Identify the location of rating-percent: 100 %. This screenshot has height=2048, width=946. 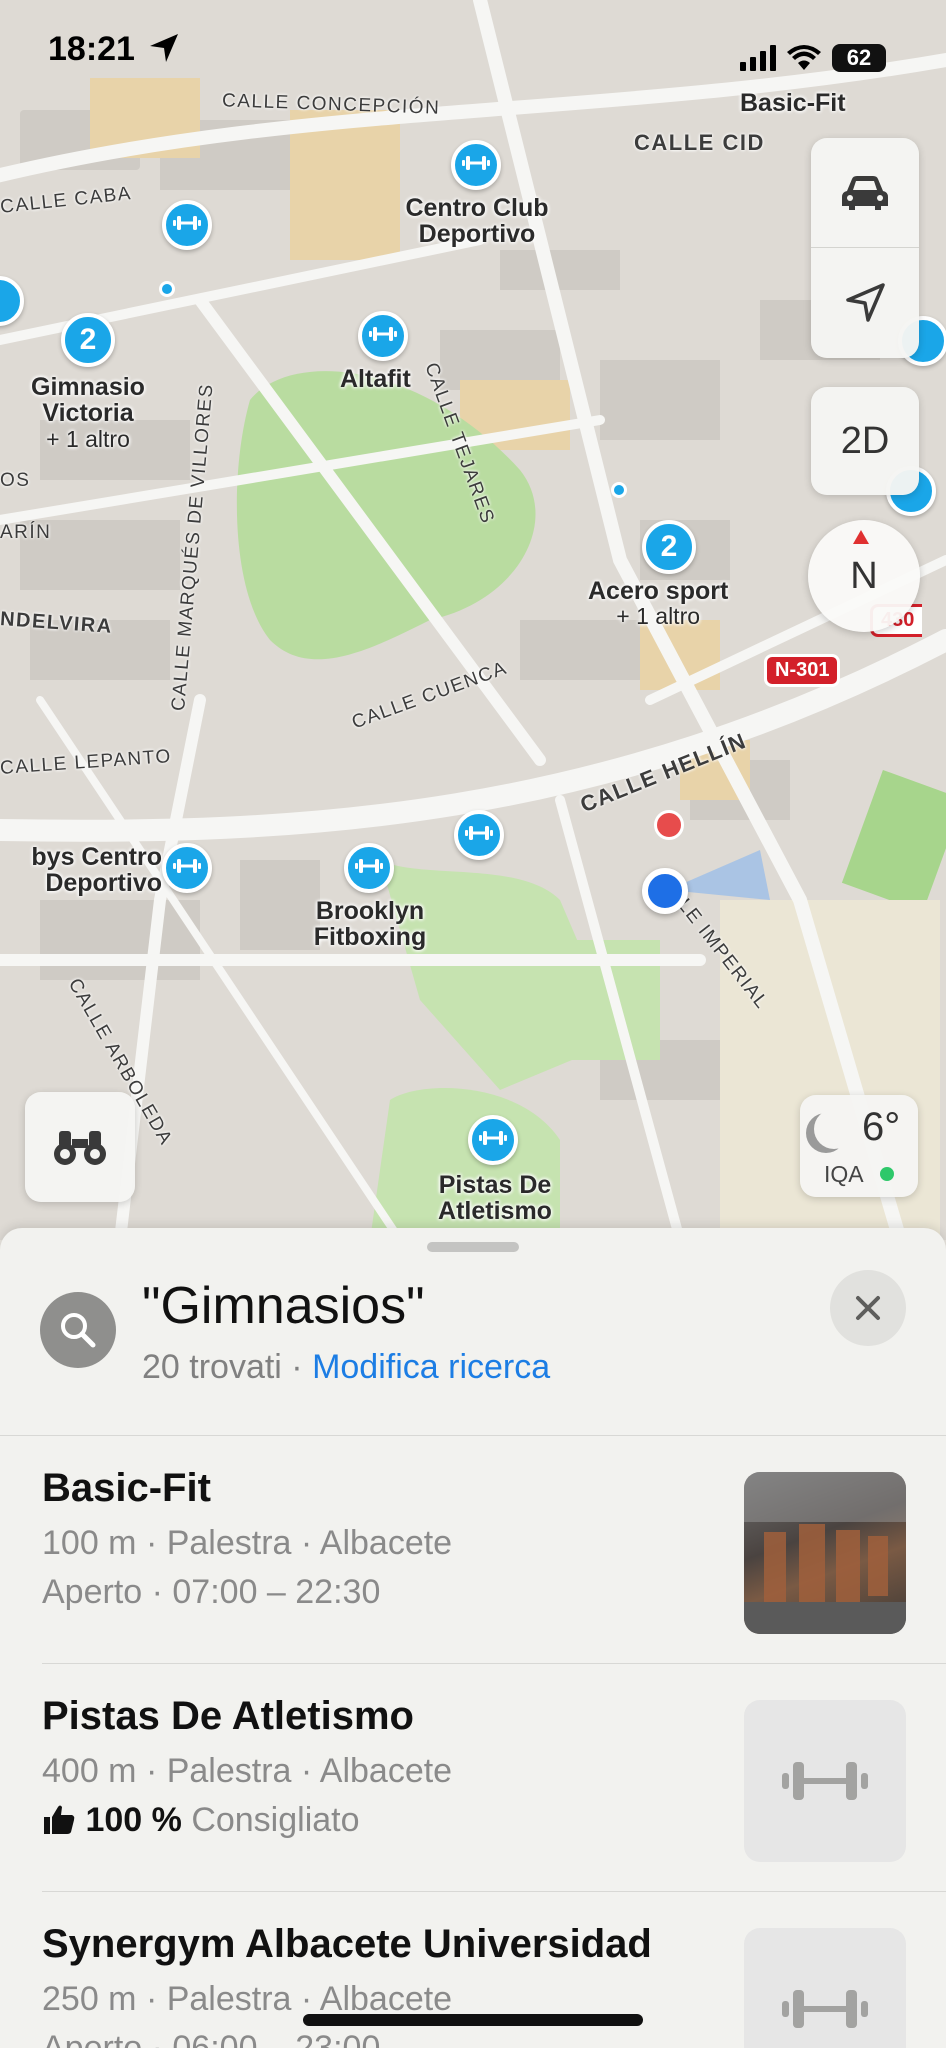
(133, 1820).